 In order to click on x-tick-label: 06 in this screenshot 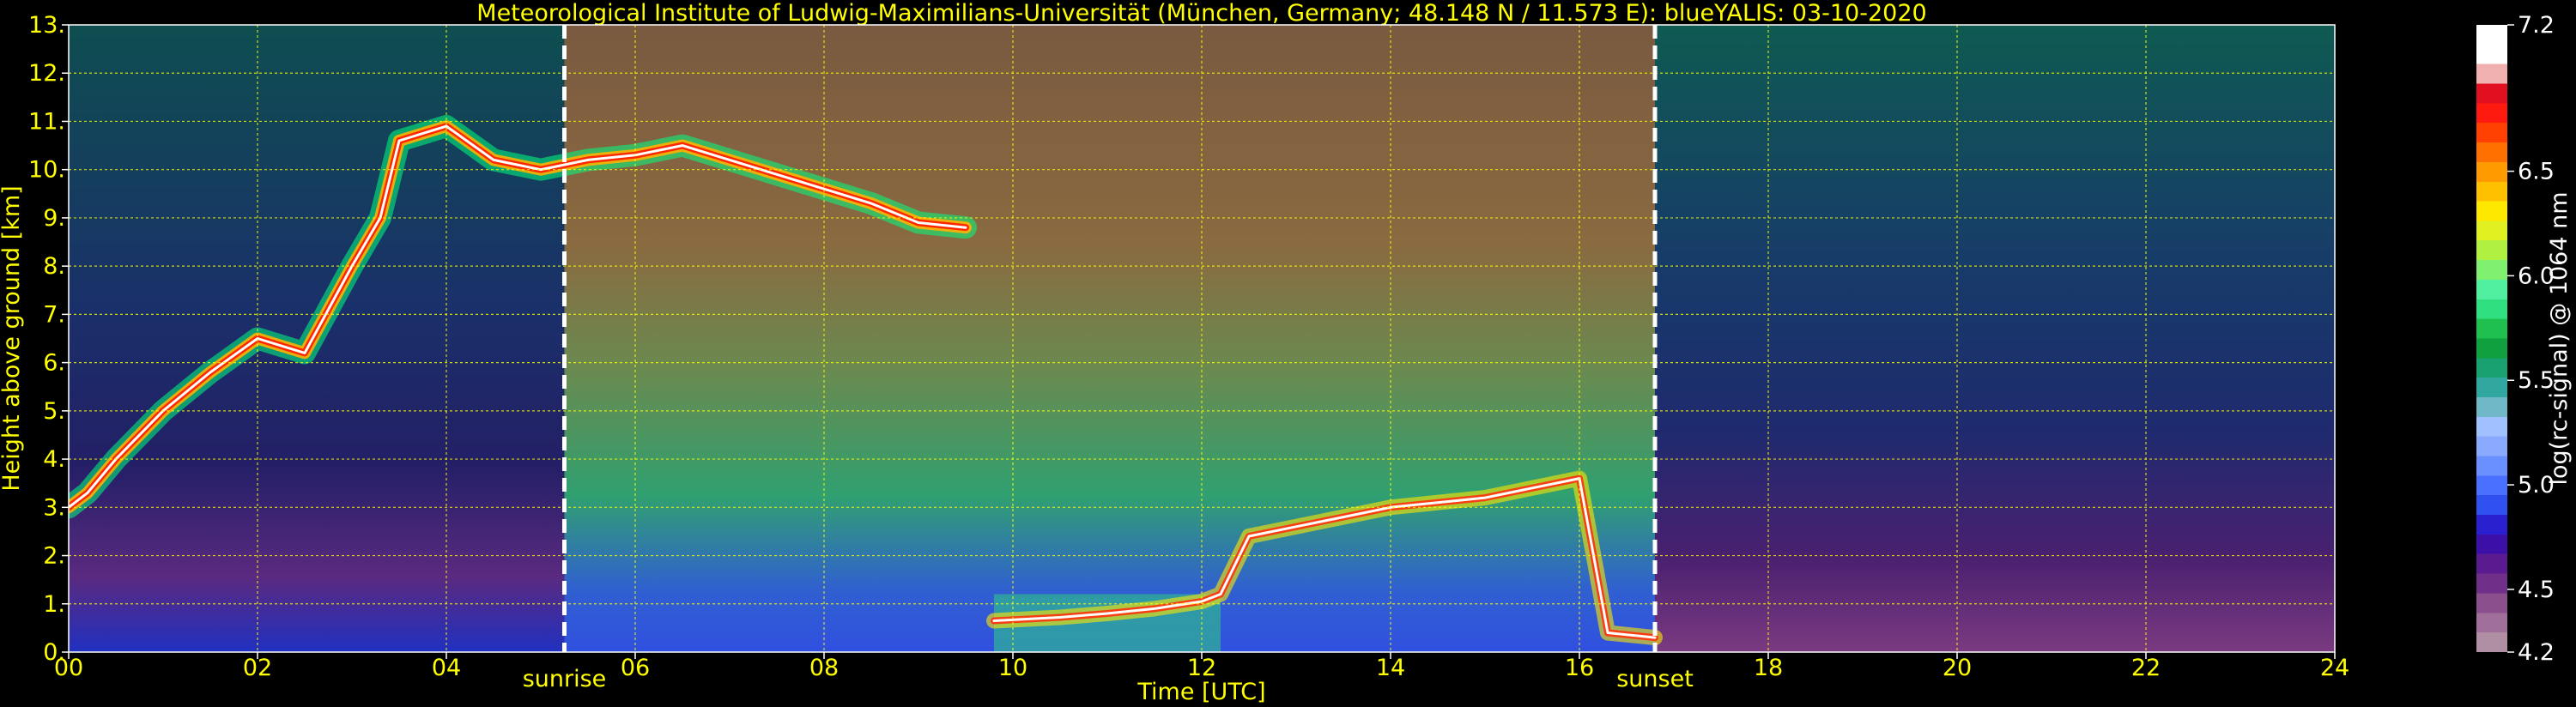, I will do `click(635, 668)`.